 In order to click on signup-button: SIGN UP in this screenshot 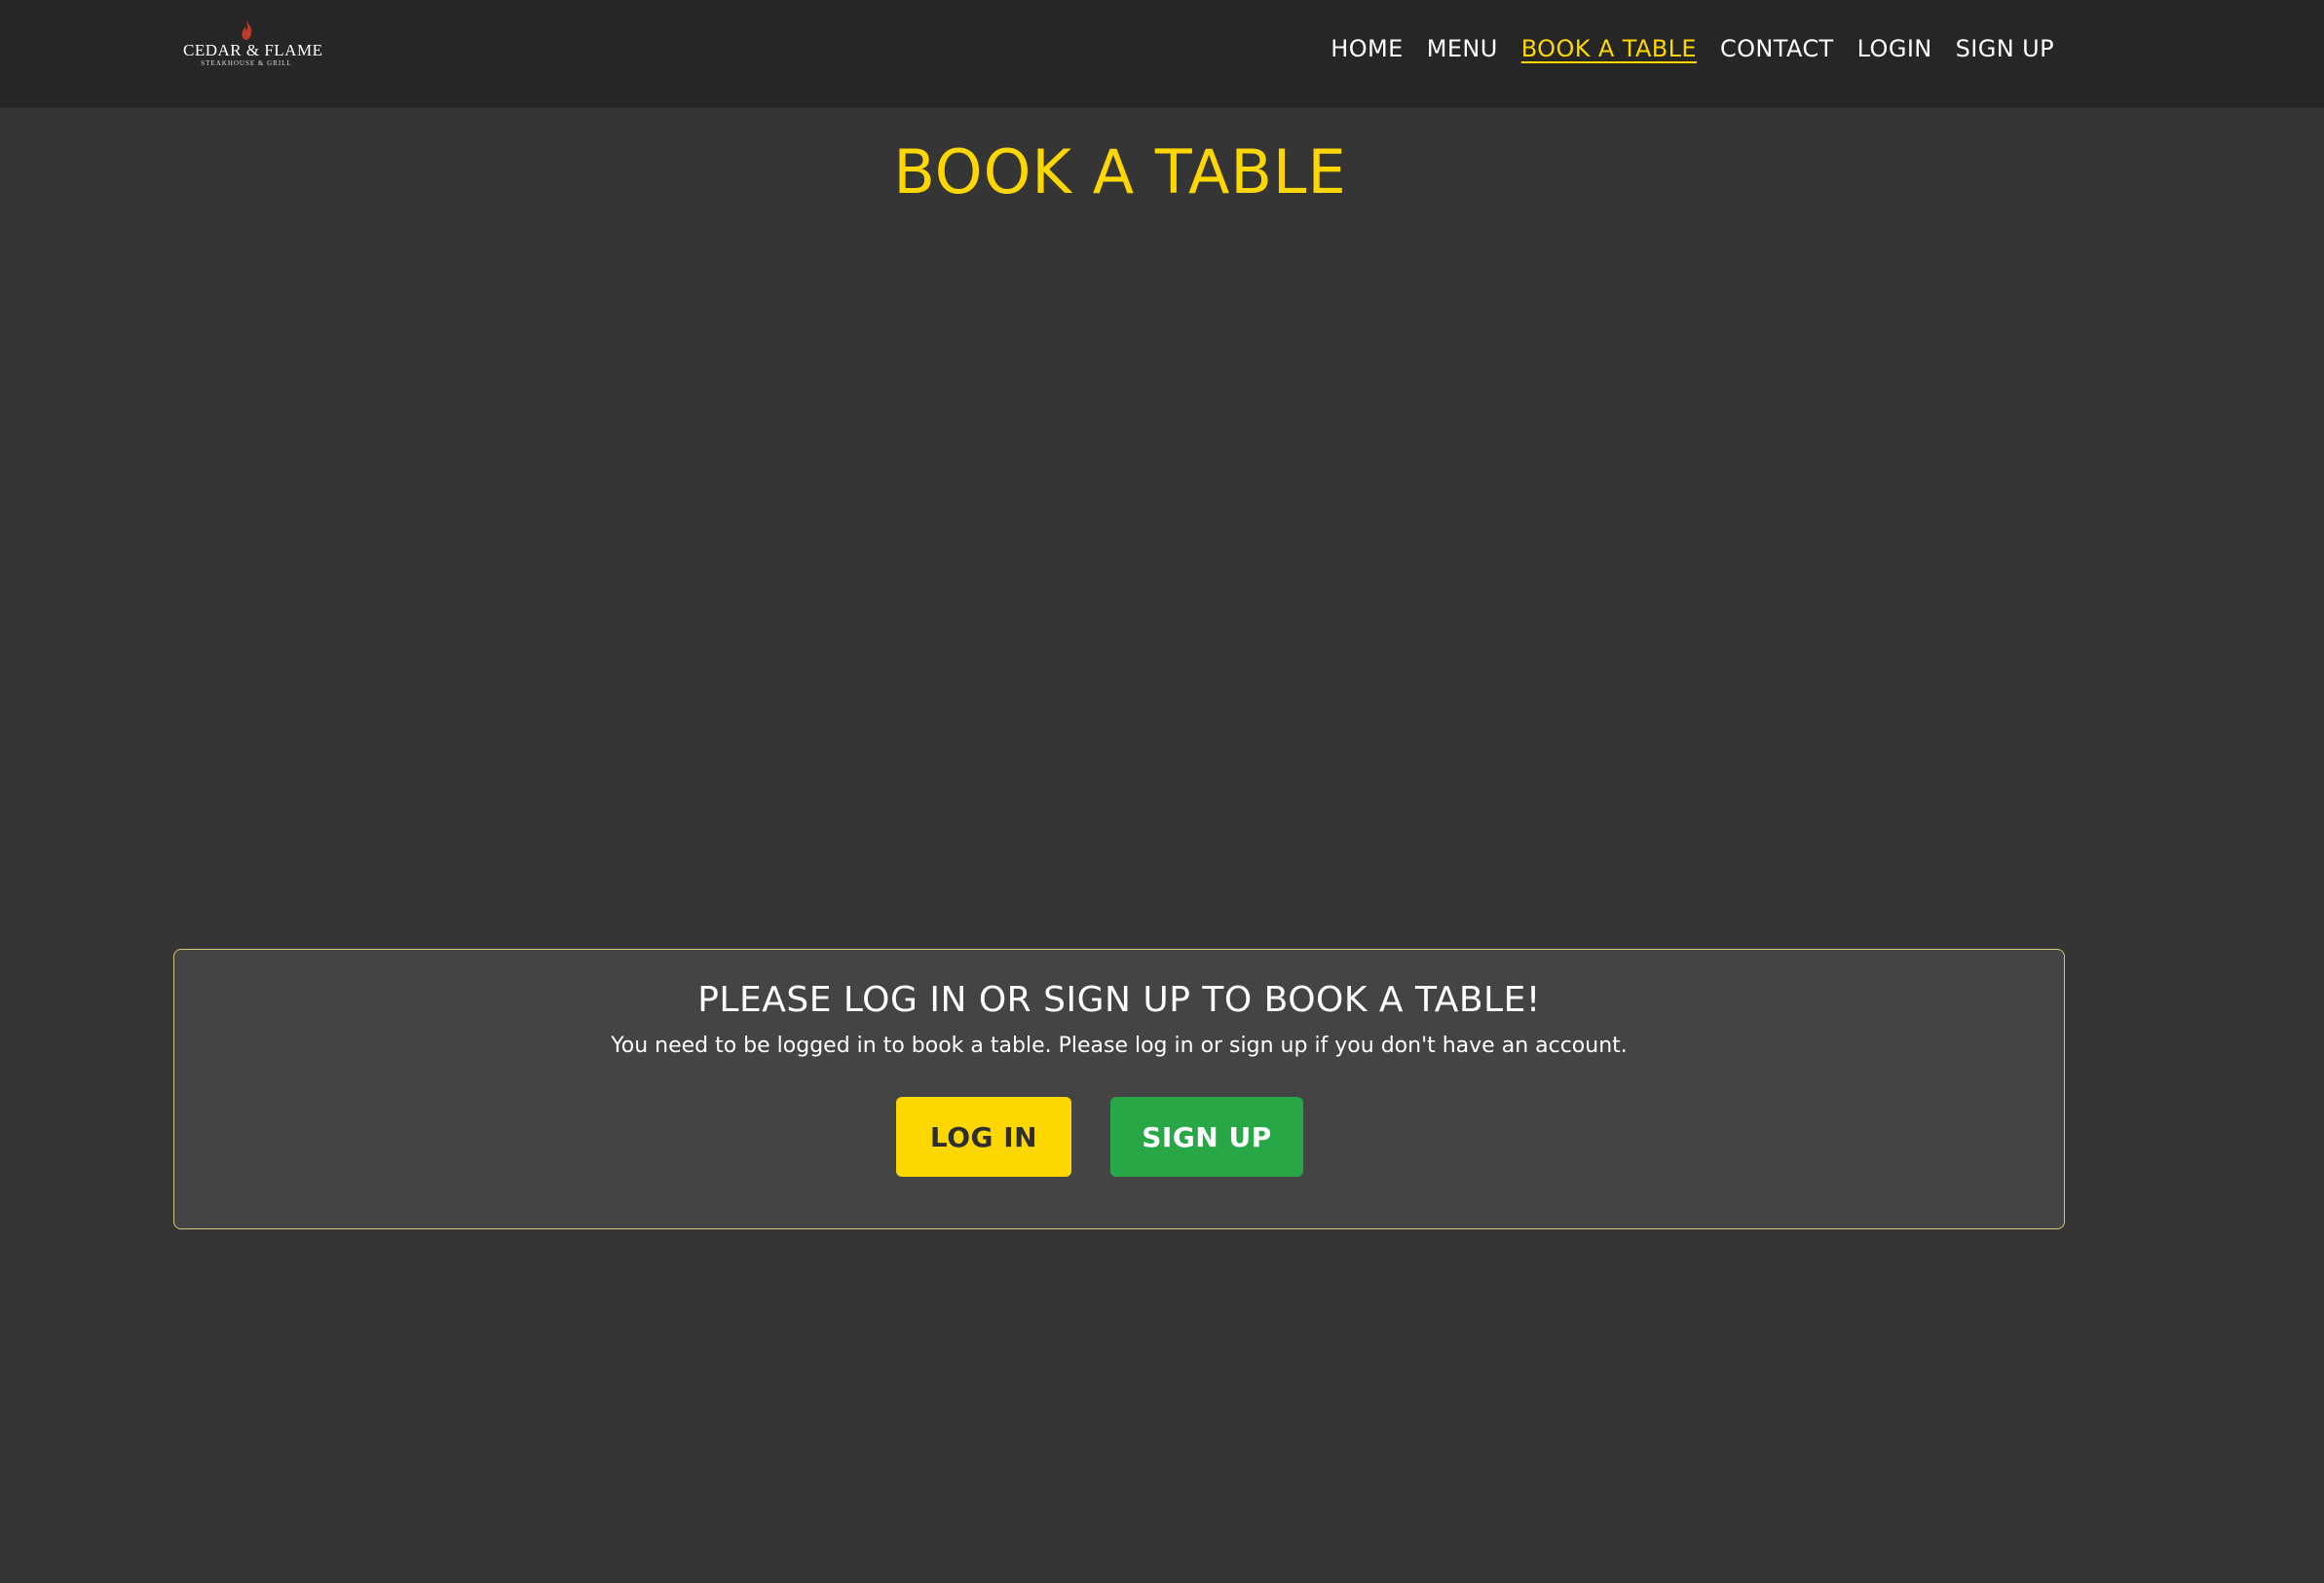, I will do `click(1206, 1137)`.